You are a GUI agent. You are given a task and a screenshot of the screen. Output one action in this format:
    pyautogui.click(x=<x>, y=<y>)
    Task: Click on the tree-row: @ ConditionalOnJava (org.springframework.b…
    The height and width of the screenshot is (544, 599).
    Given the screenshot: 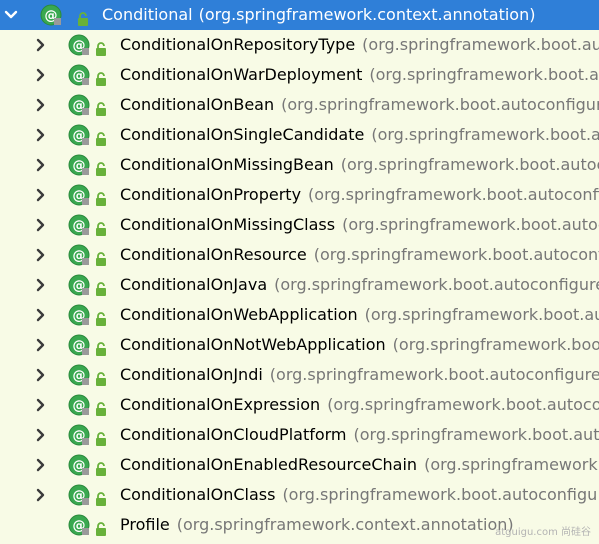 What is the action you would take?
    pyautogui.click(x=299, y=285)
    